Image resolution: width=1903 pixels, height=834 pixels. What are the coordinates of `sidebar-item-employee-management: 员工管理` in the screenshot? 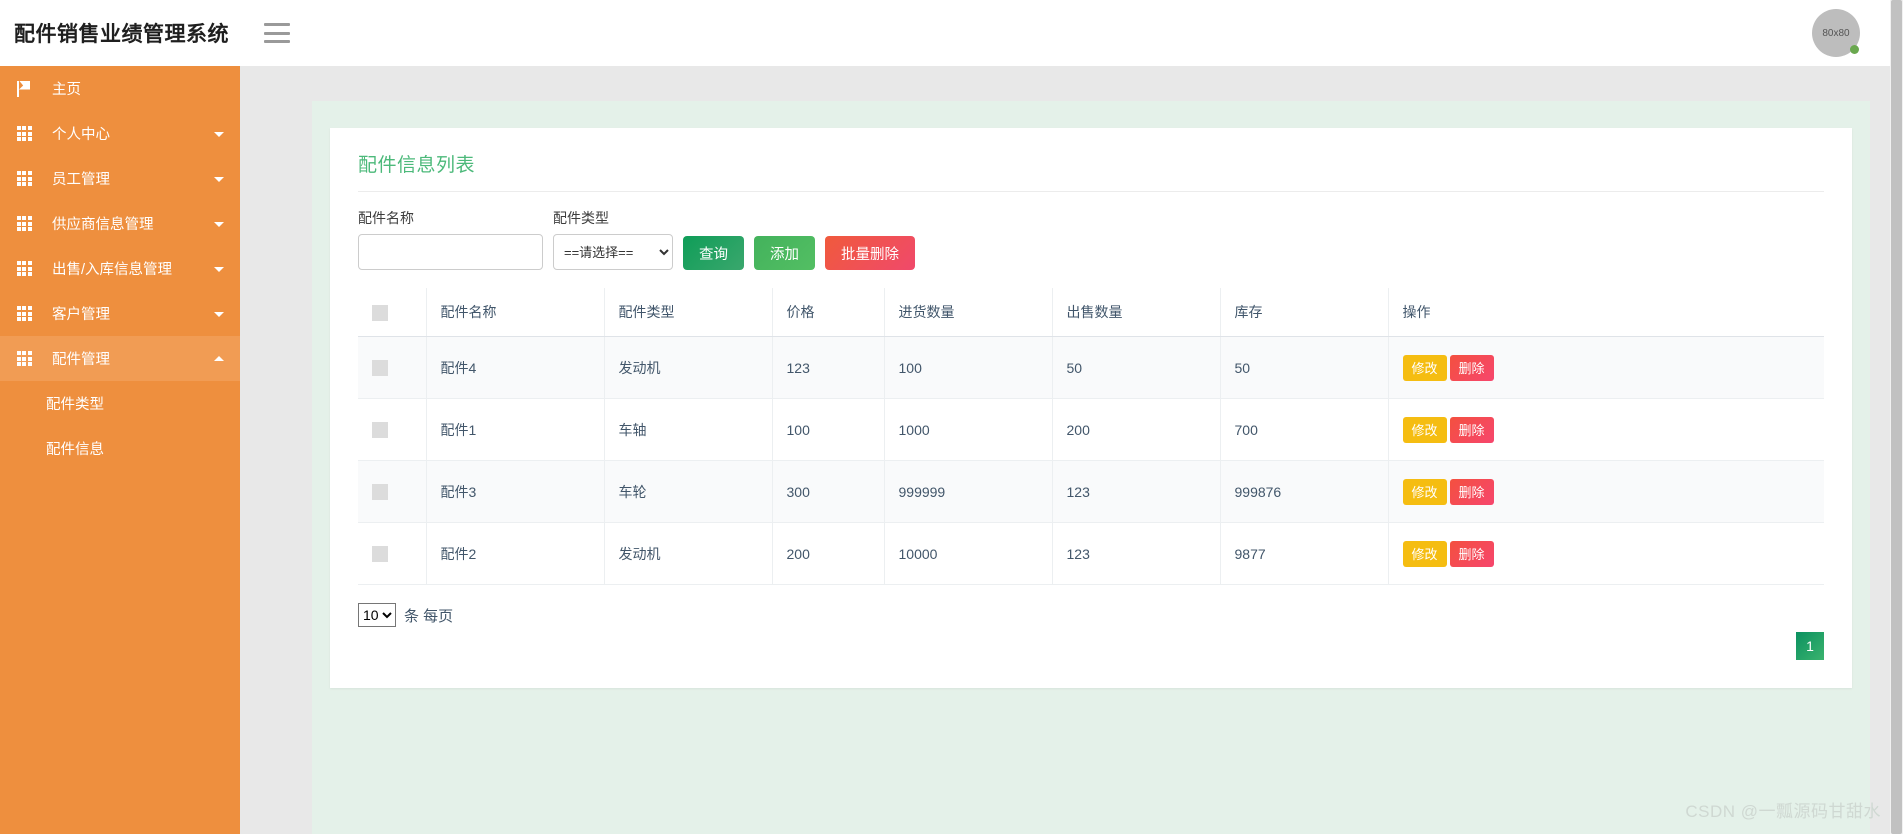 It's located at (120, 178).